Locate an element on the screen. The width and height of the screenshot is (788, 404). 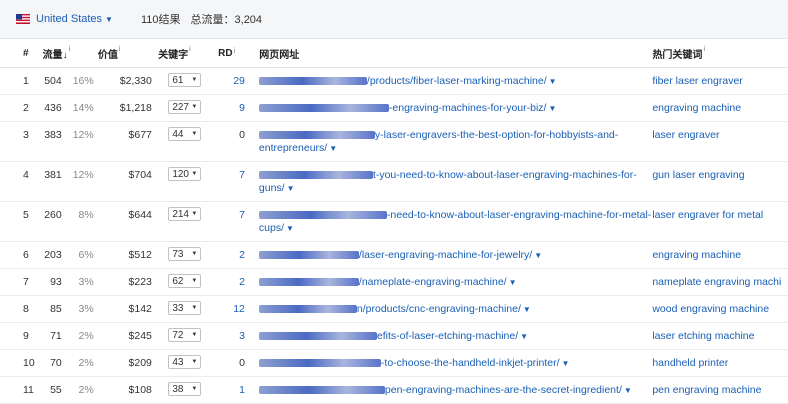
row-keywords: 44 ▼ is located at coordinates (185, 131).